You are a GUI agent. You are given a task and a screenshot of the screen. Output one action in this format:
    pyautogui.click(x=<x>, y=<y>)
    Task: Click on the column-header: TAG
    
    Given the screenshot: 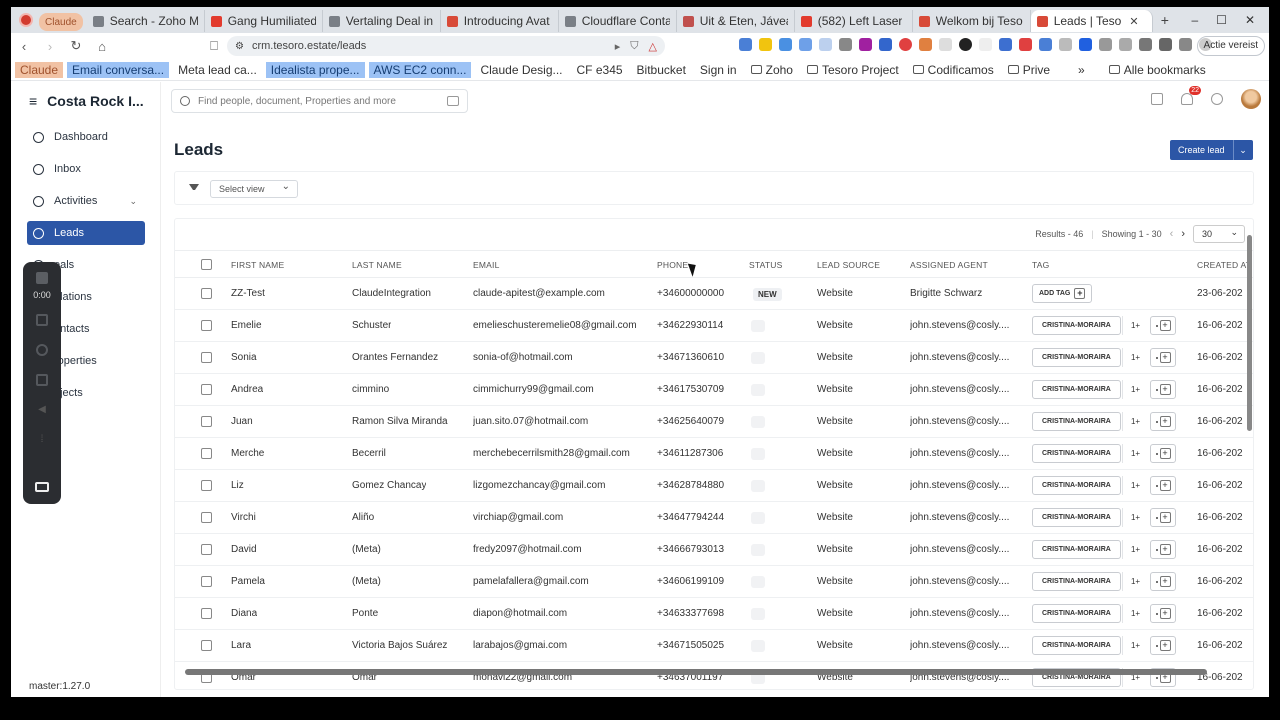 What is the action you would take?
    pyautogui.click(x=1040, y=265)
    